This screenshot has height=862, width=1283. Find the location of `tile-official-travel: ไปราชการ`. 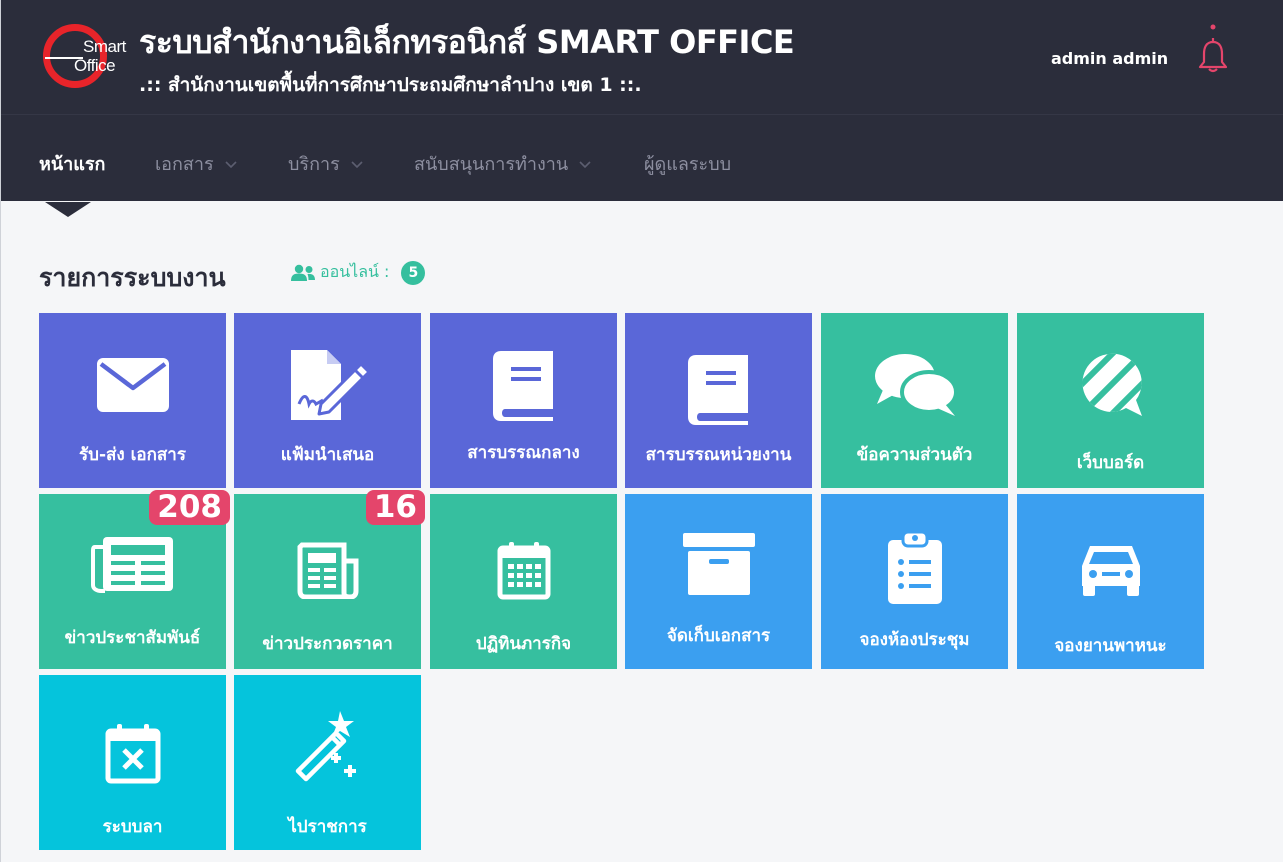

tile-official-travel: ไปราชการ is located at coordinates (327, 762).